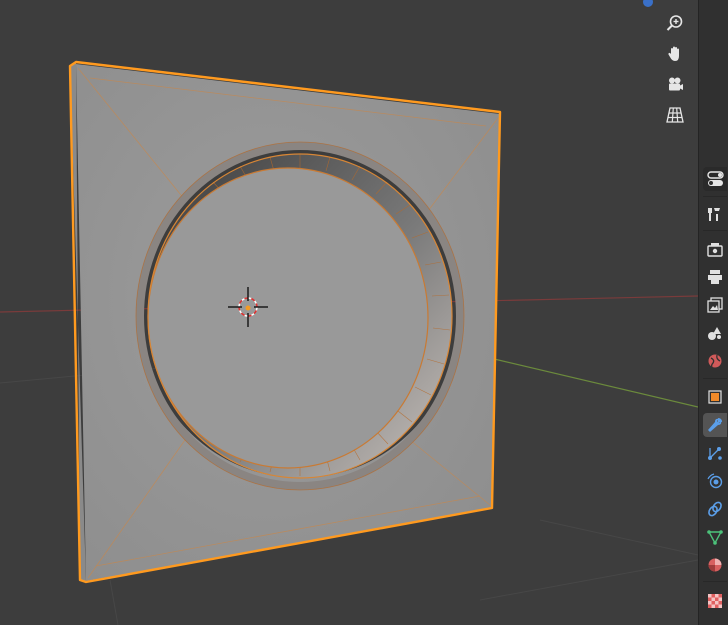 Image resolution: width=728 pixels, height=625 pixels. I want to click on tab-physics, so click(715, 481).